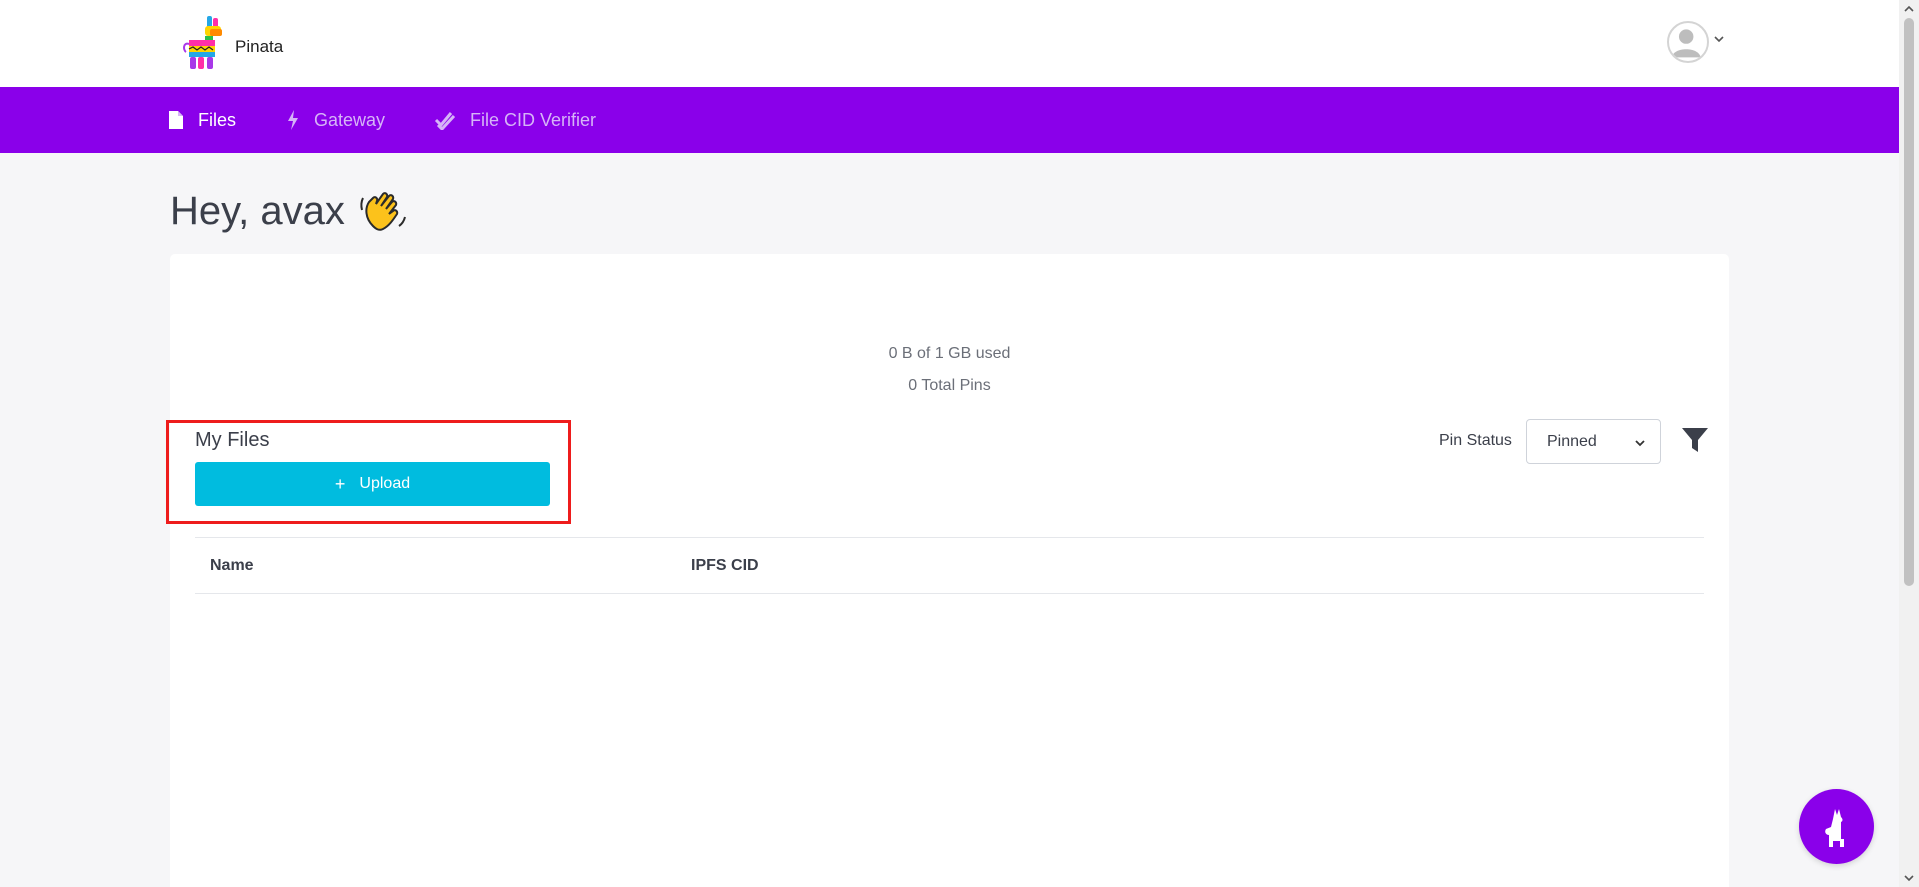  What do you see at coordinates (949, 565) in the screenshot?
I see `files-table-header: Name IPFS CID` at bounding box center [949, 565].